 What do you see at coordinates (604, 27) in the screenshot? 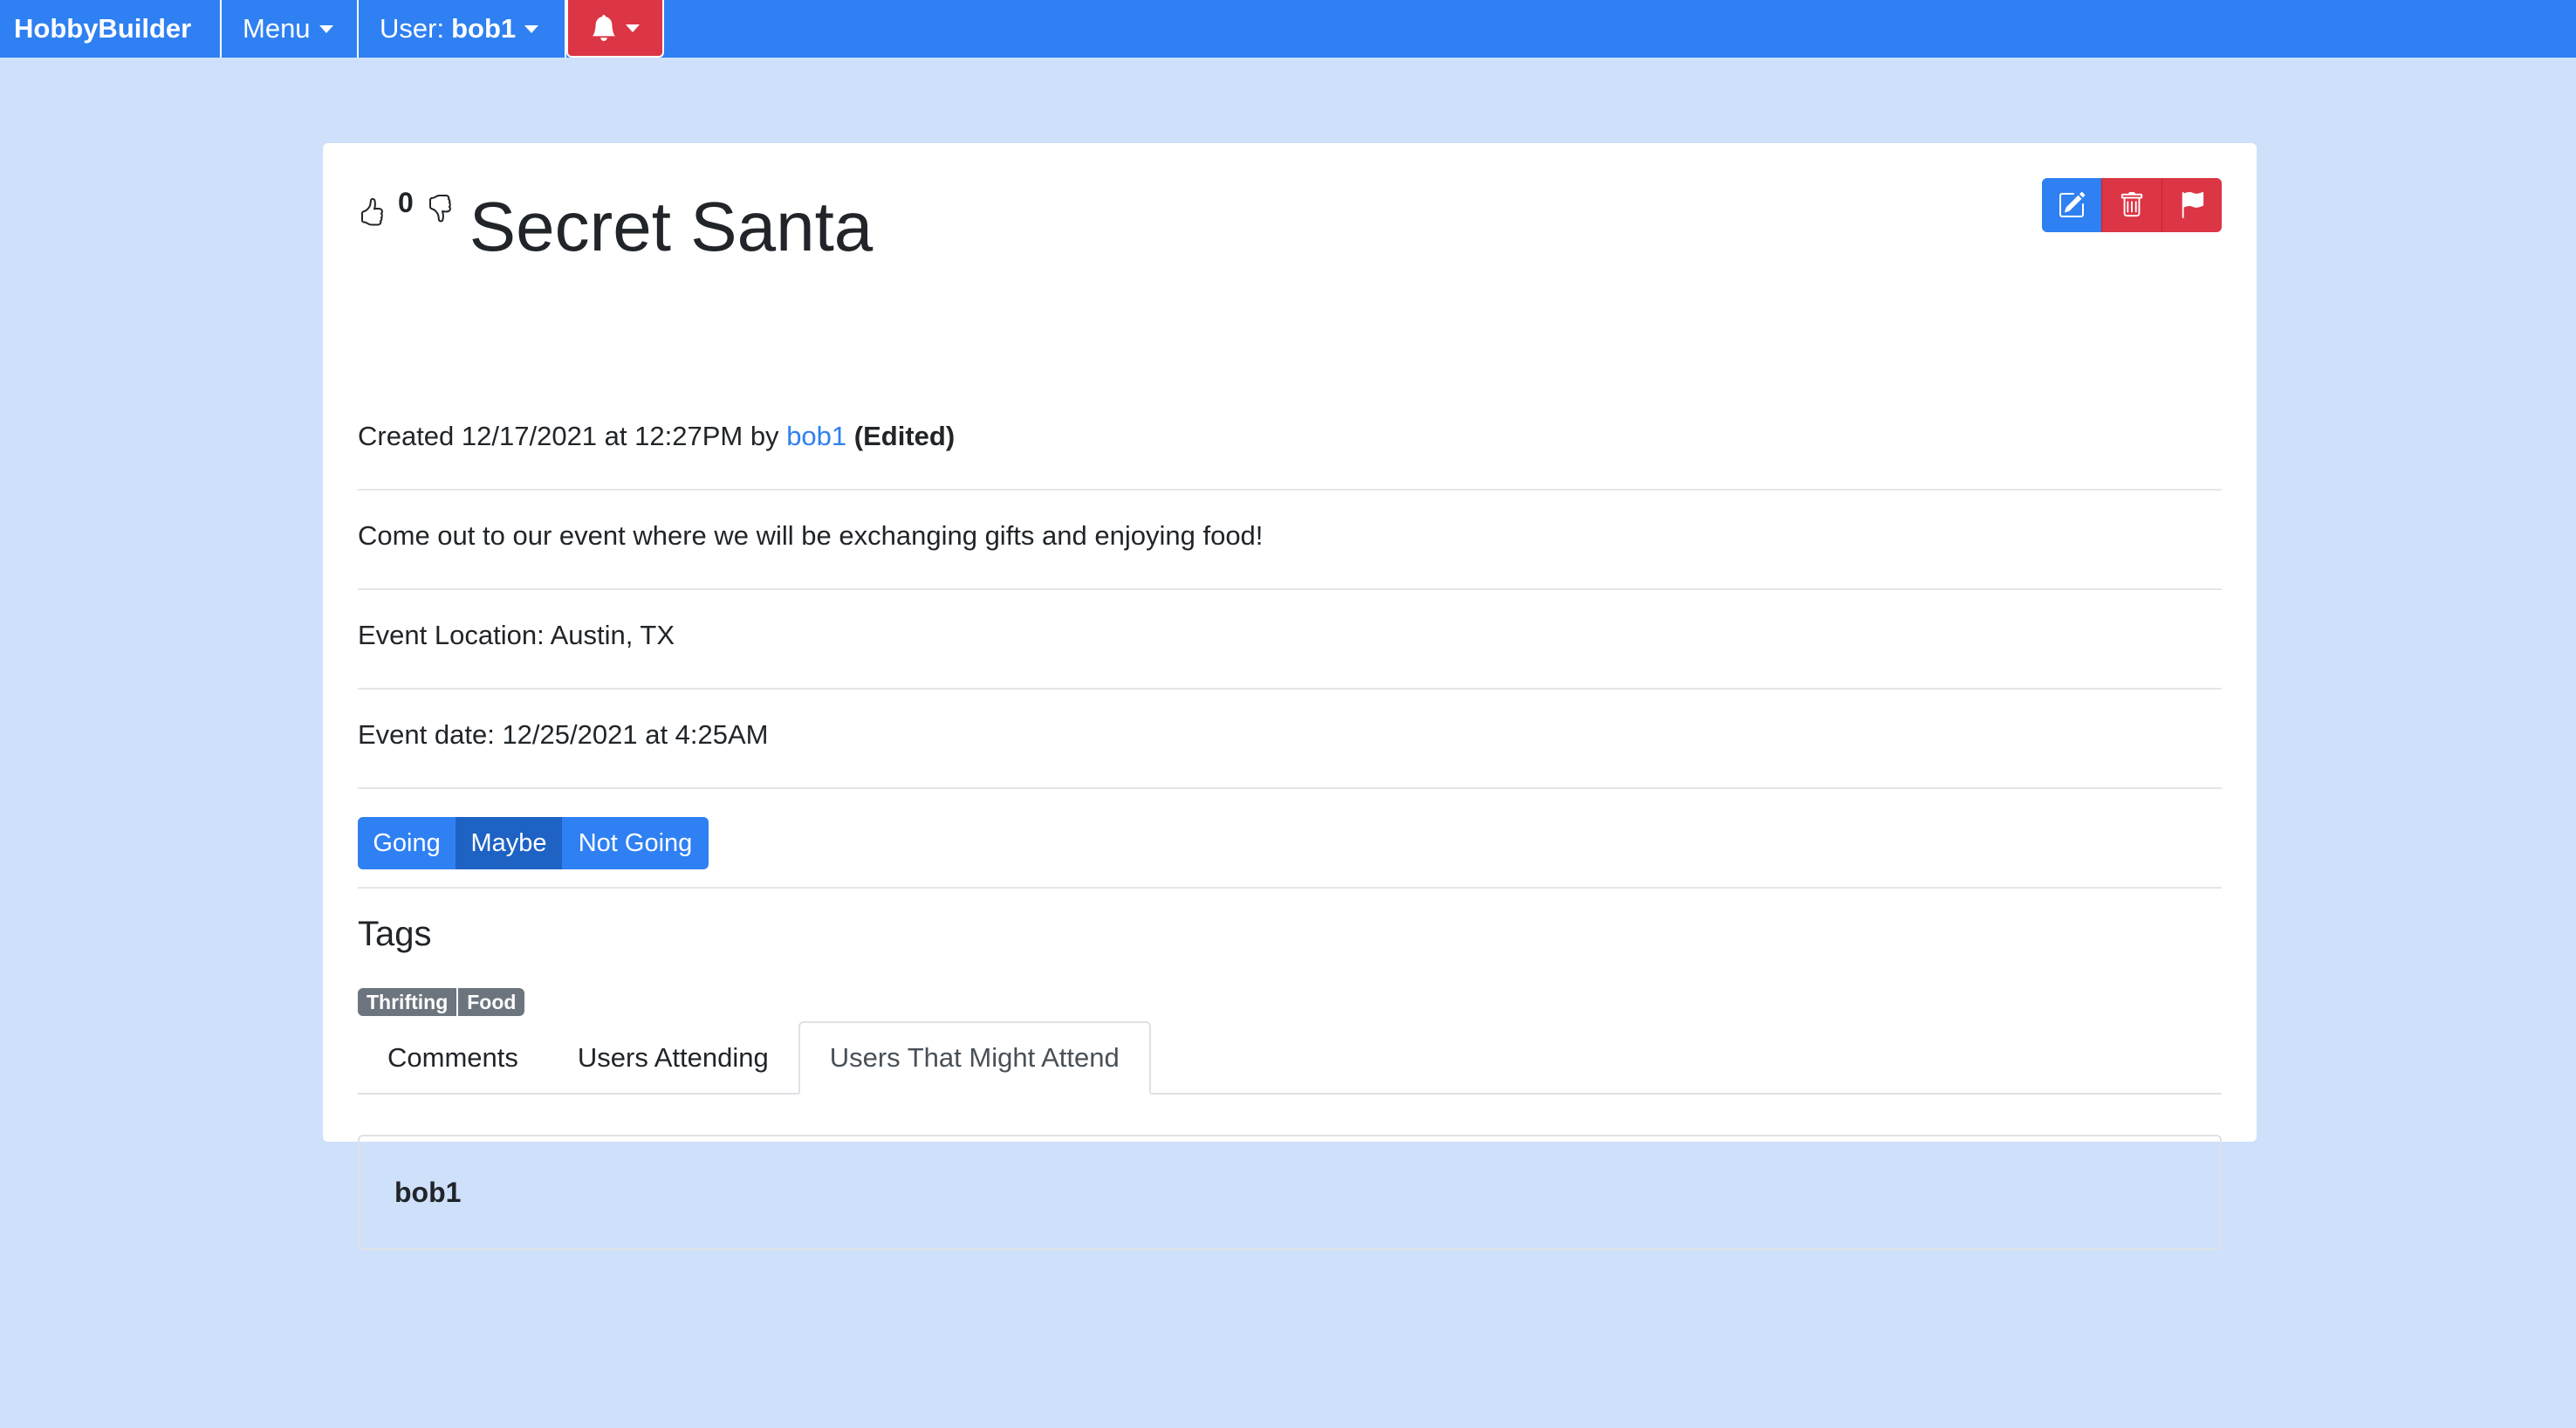
I see `bell-icon` at bounding box center [604, 27].